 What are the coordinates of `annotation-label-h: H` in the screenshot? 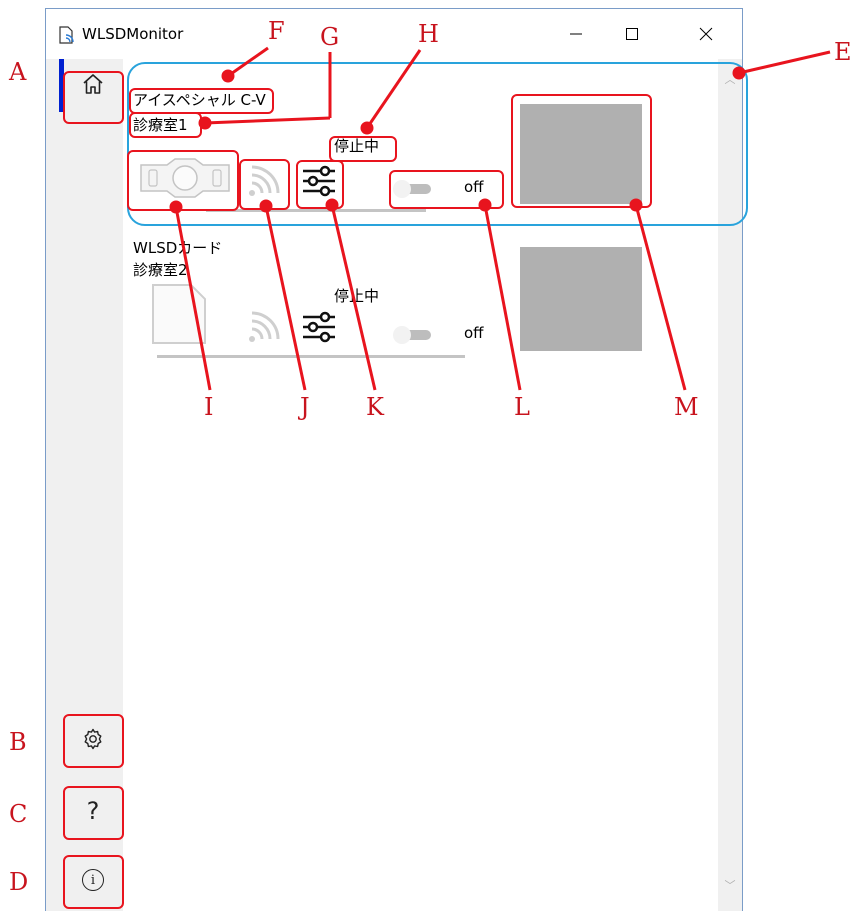 It's located at (428, 34).